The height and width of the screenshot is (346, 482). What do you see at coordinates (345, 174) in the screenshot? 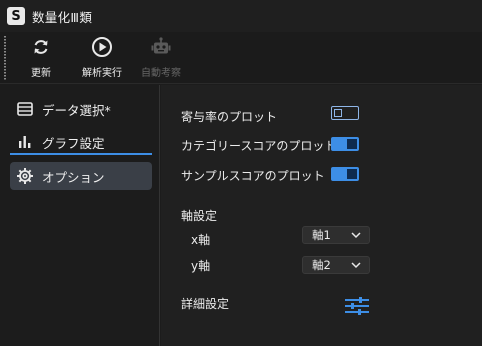
I see `sample-score-plot-toggle` at bounding box center [345, 174].